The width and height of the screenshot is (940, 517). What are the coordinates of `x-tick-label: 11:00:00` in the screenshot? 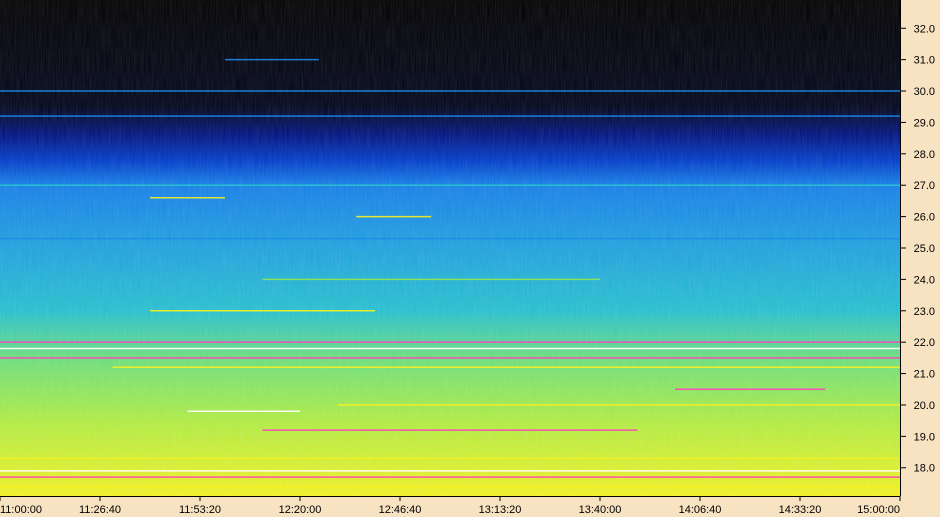 It's located at (21, 510).